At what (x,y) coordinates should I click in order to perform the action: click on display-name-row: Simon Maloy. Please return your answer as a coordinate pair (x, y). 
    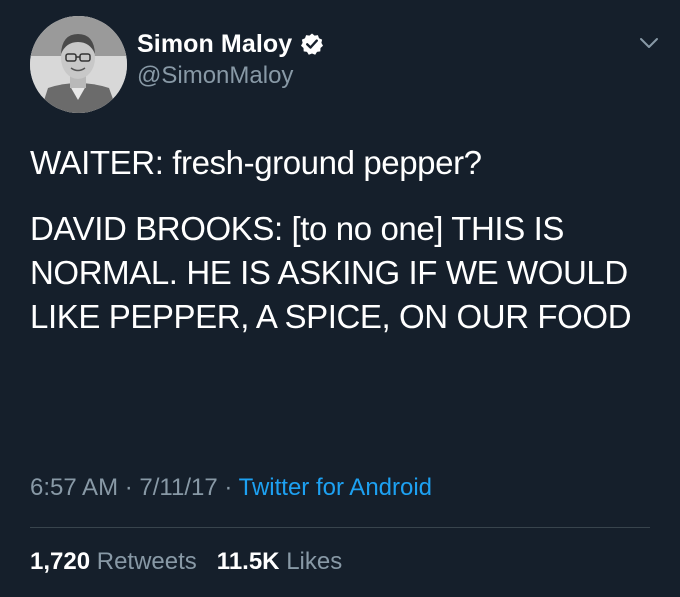
    Looking at the image, I should click on (230, 44).